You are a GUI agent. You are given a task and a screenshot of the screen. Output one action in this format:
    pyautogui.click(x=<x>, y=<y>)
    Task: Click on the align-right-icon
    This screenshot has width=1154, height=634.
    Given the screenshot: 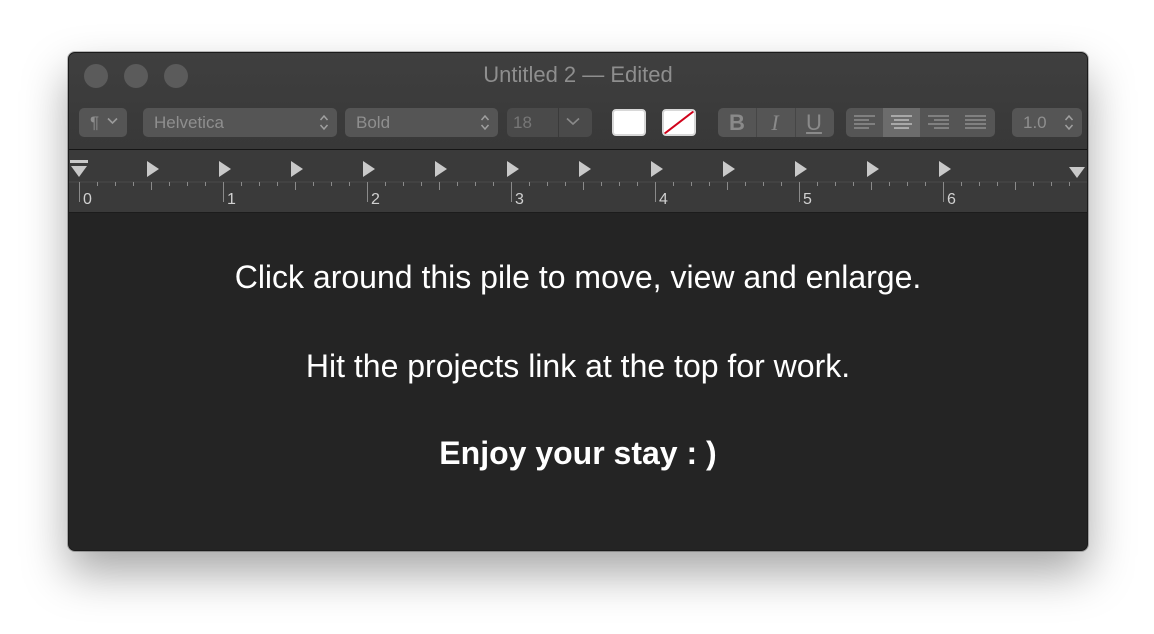 What is the action you would take?
    pyautogui.click(x=938, y=122)
    